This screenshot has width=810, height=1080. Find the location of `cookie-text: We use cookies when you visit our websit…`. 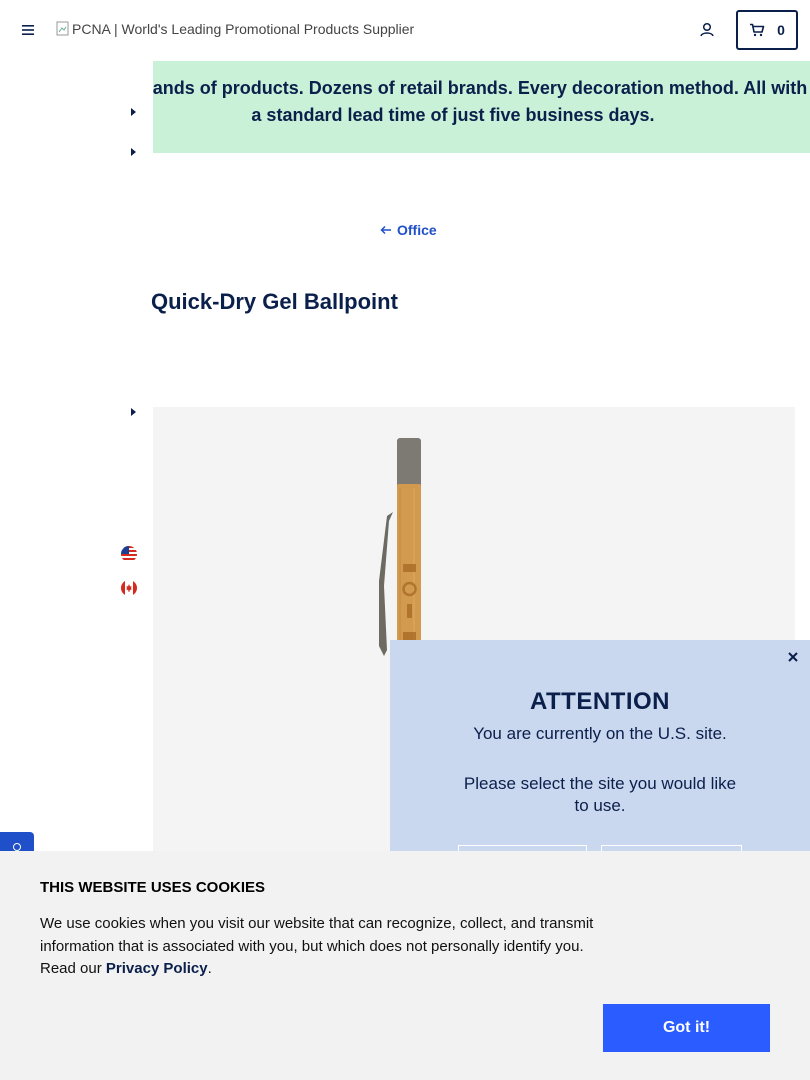

cookie-text: We use cookies when you visit our websit… is located at coordinates (325, 947).